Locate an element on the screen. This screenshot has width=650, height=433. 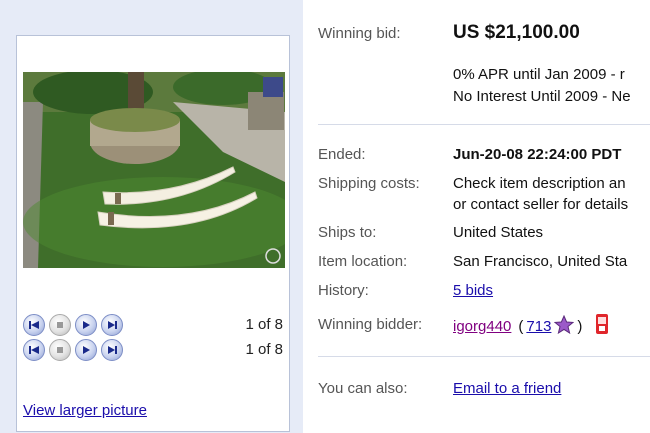
view-larger-link: View larger picture is located at coordinates (85, 410).